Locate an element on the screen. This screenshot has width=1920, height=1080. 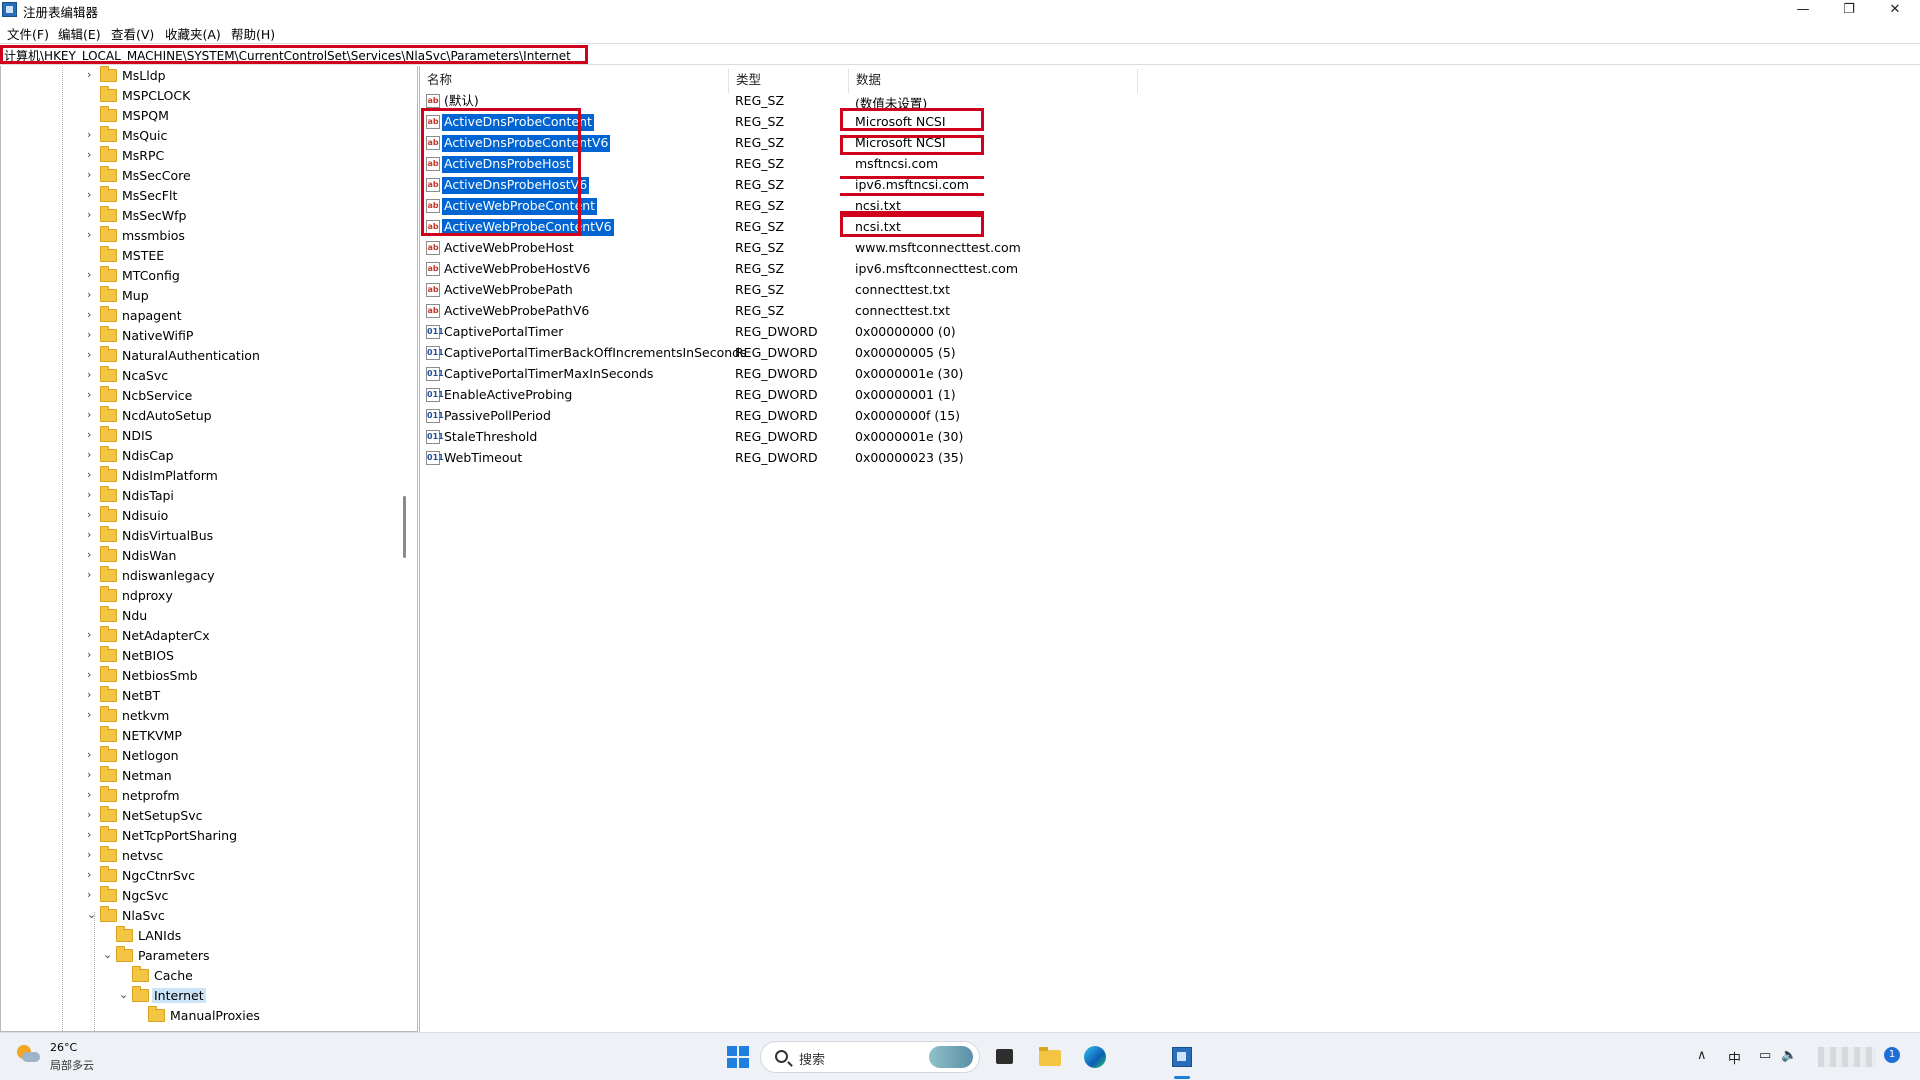
tree-node: NETKVMP is located at coordinates (201, 736).